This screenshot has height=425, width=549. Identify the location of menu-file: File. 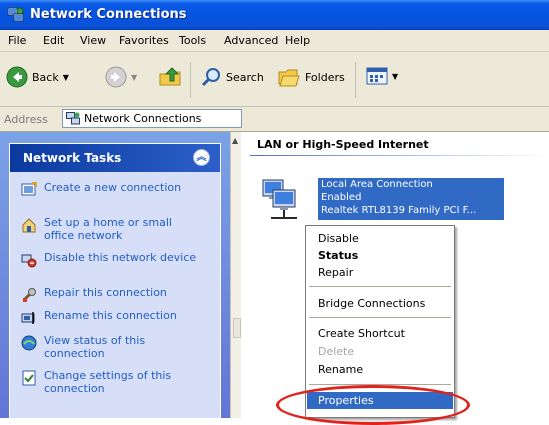
(17, 40).